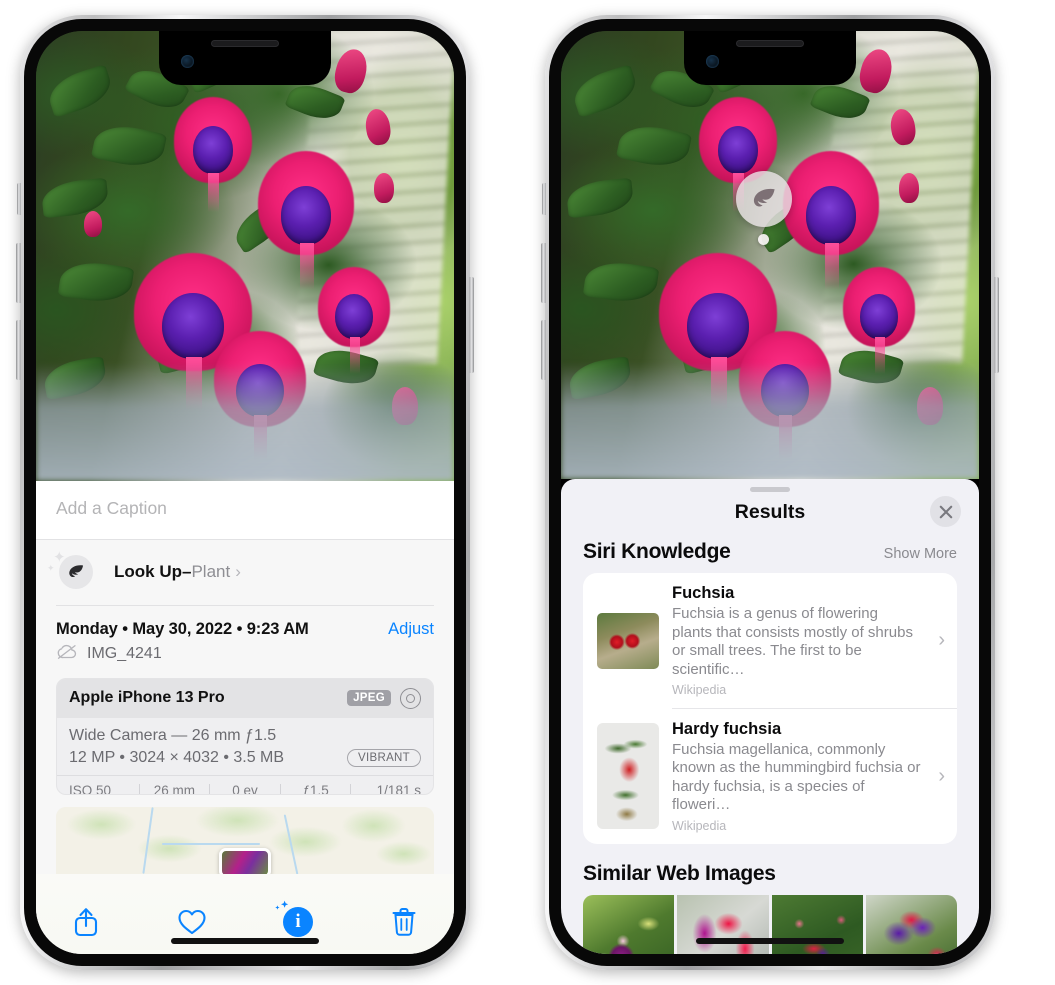  I want to click on camera-model: Apple iPhone 13 Pro, so click(147, 697).